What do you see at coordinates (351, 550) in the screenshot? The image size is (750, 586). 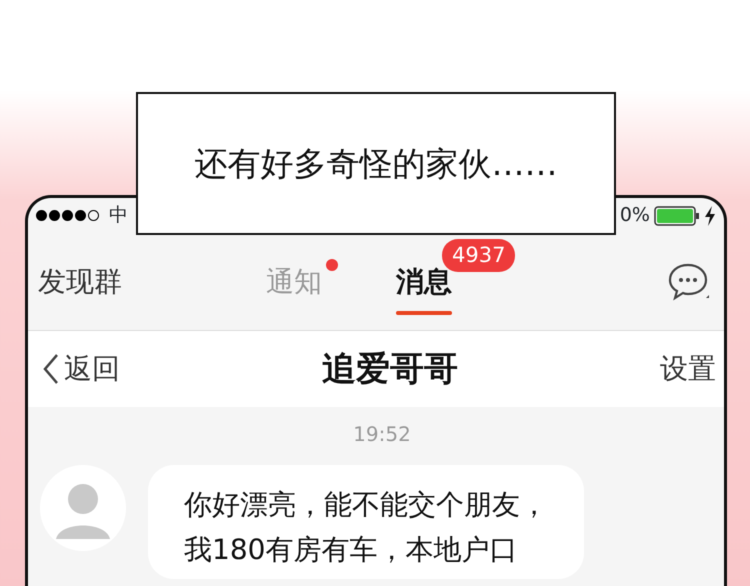 I see `message-text: 我180有房有车，本地户口` at bounding box center [351, 550].